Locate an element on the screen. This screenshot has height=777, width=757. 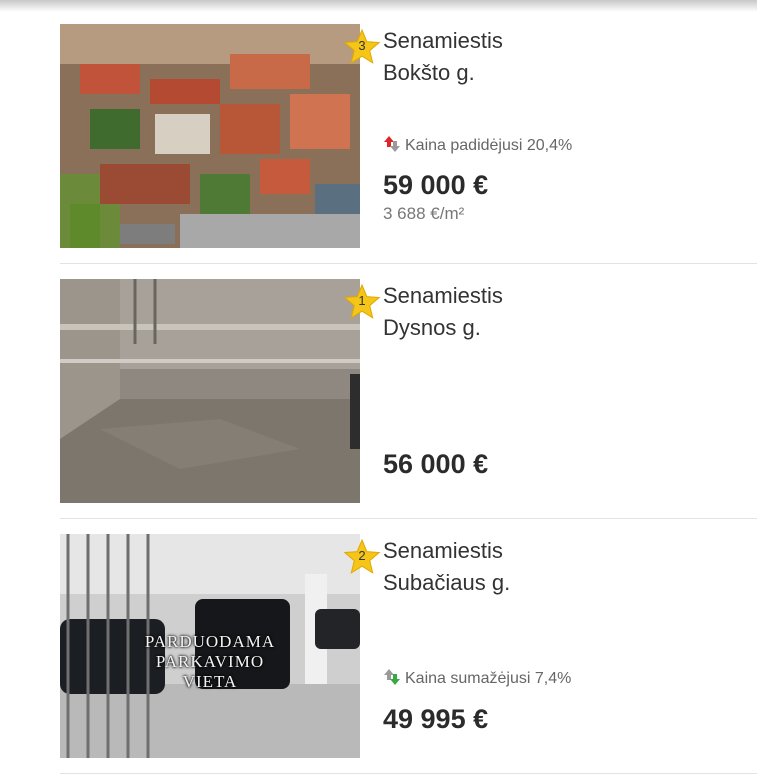
photo-caption-line: PARKAVIMO is located at coordinates (210, 661).